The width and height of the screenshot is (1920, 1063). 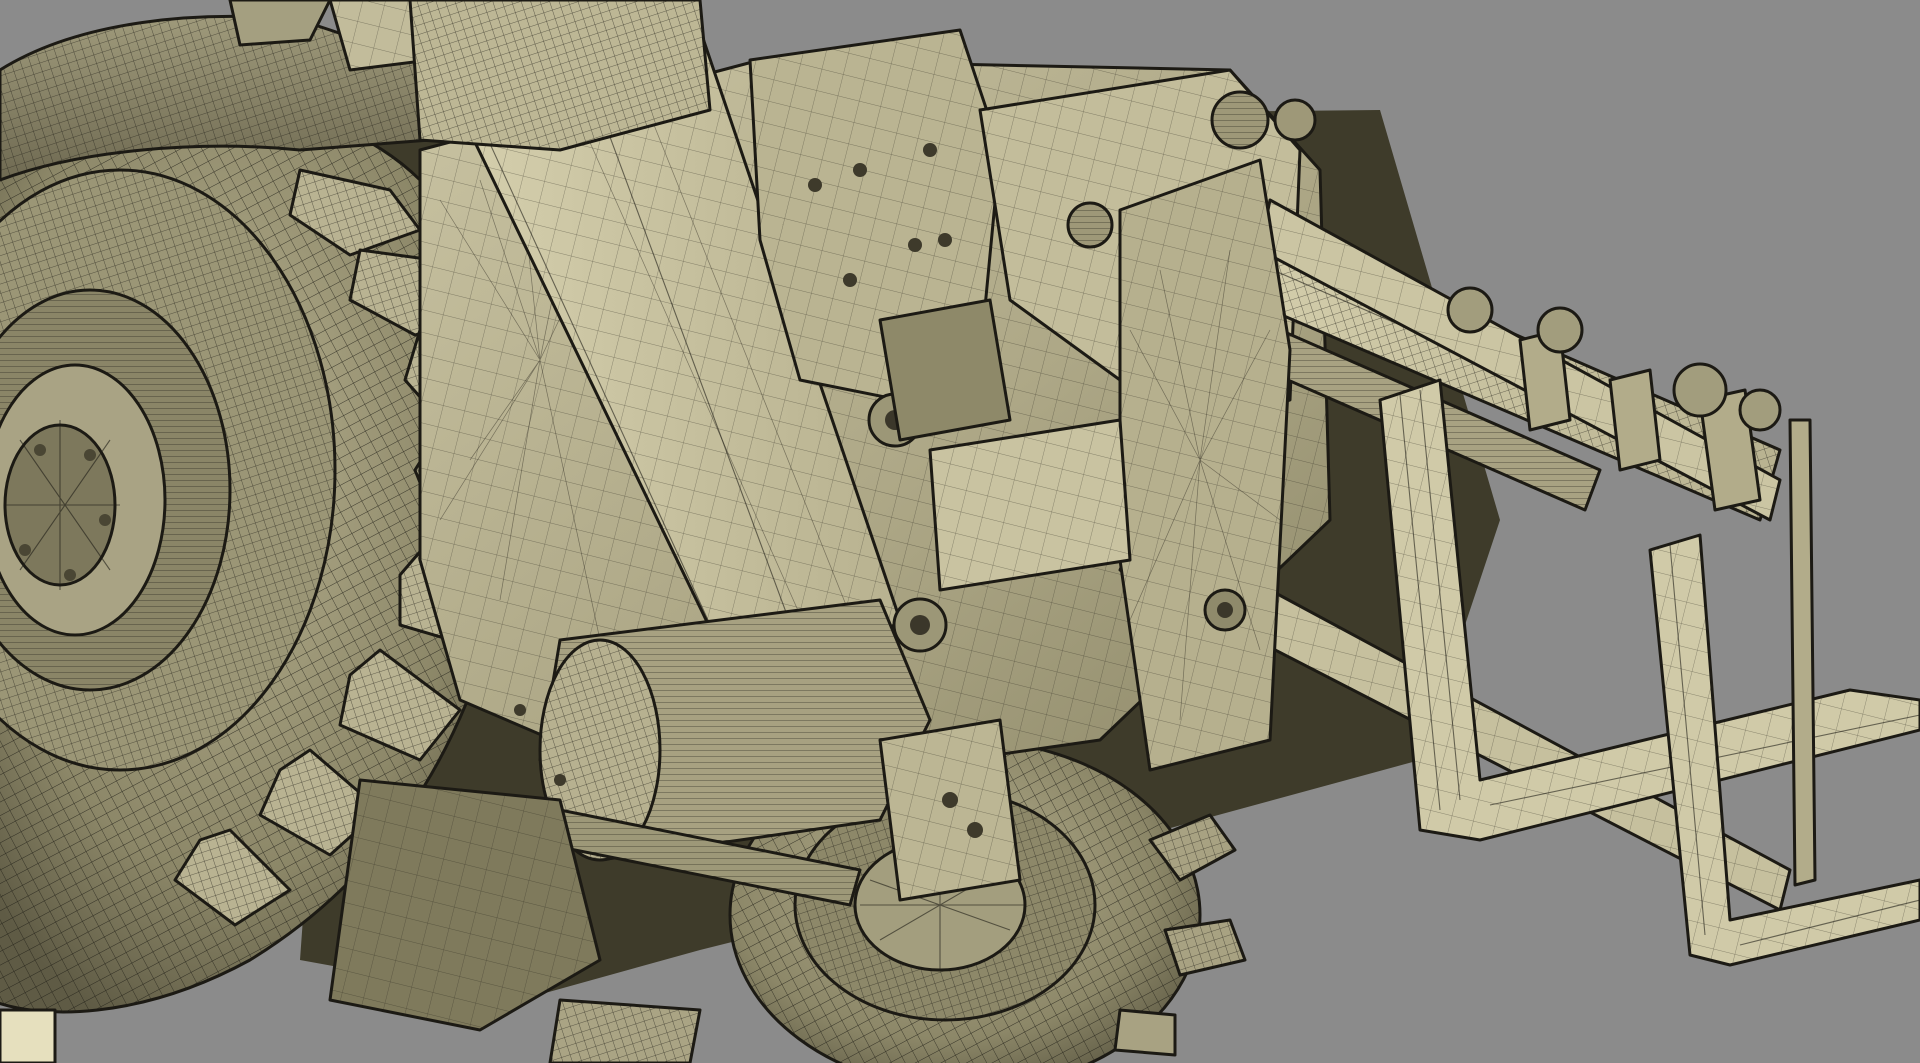 What do you see at coordinates (28, 1035) in the screenshot?
I see `corner-block` at bounding box center [28, 1035].